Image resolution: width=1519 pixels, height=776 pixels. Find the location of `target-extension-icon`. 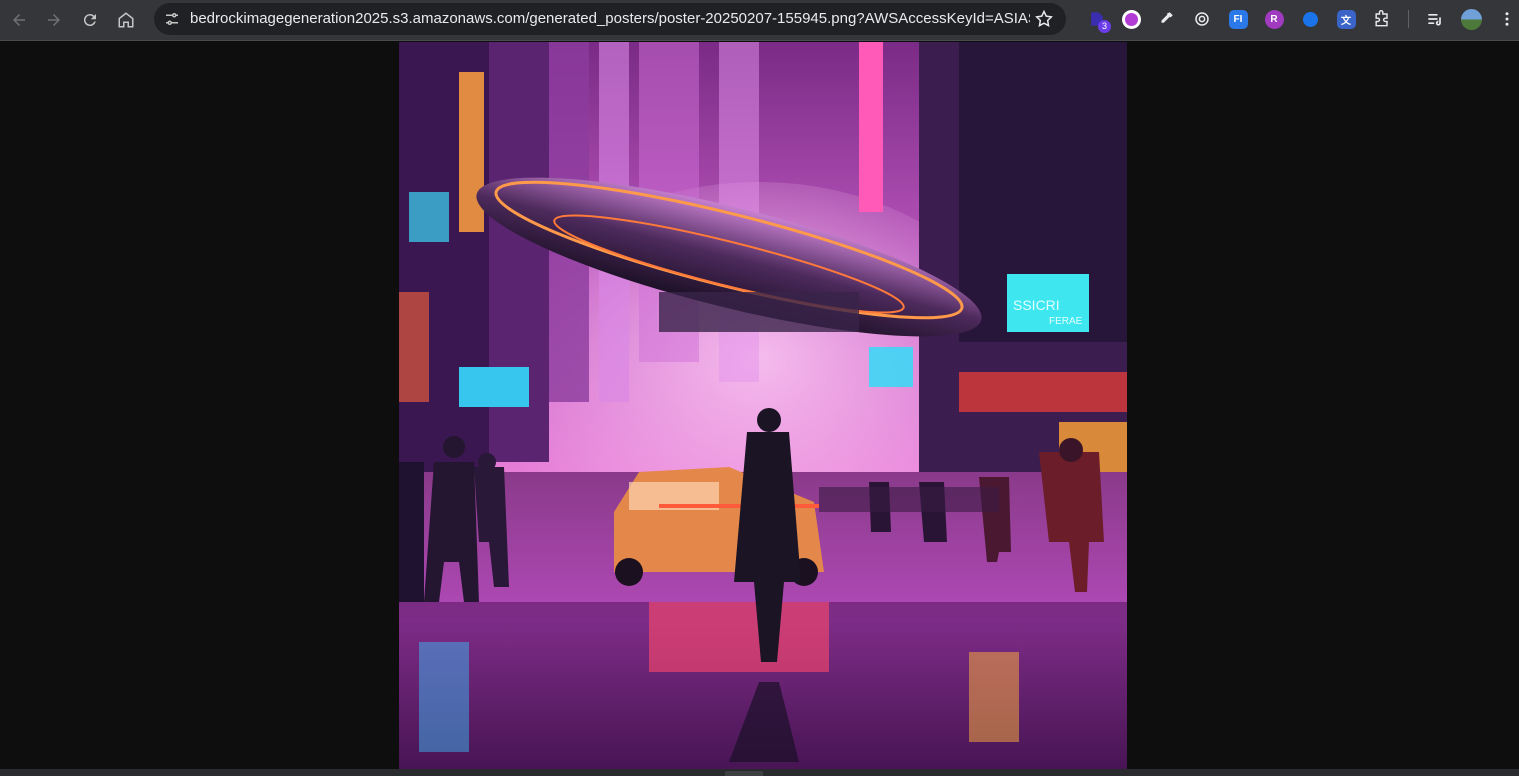

target-extension-icon is located at coordinates (1202, 19).